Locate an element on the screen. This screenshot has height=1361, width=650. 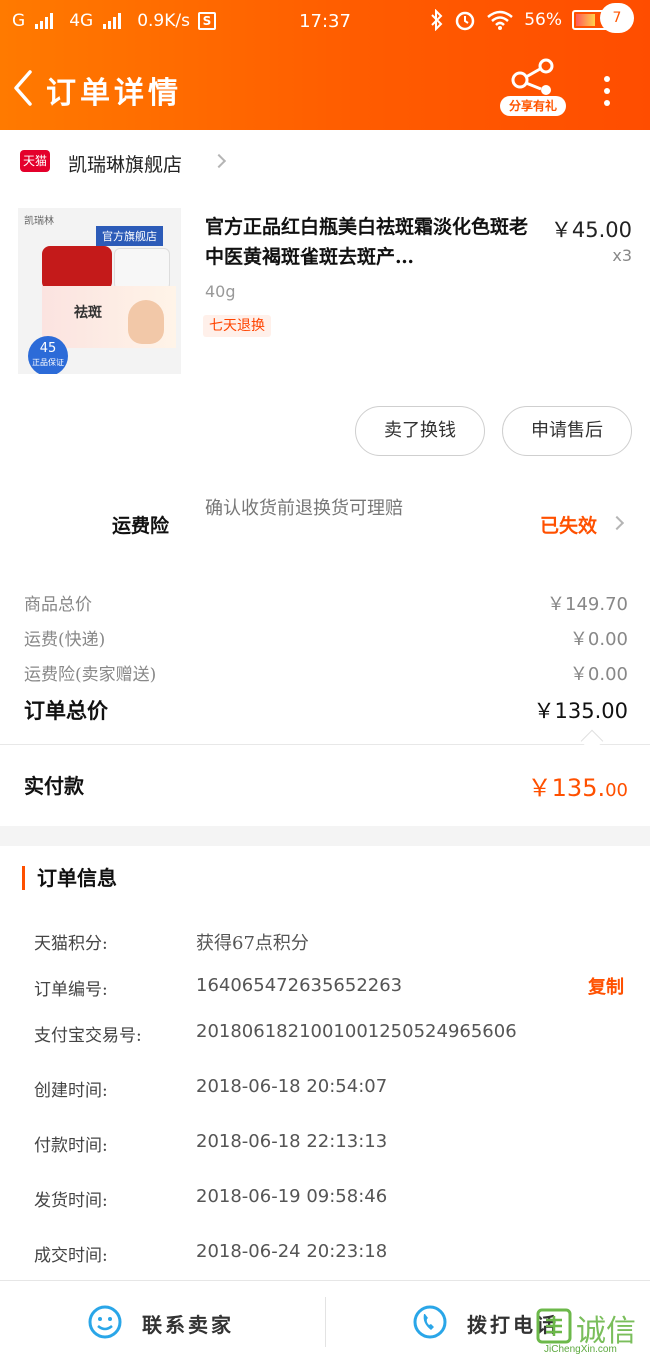
share-icon is located at coordinates (532, 76).